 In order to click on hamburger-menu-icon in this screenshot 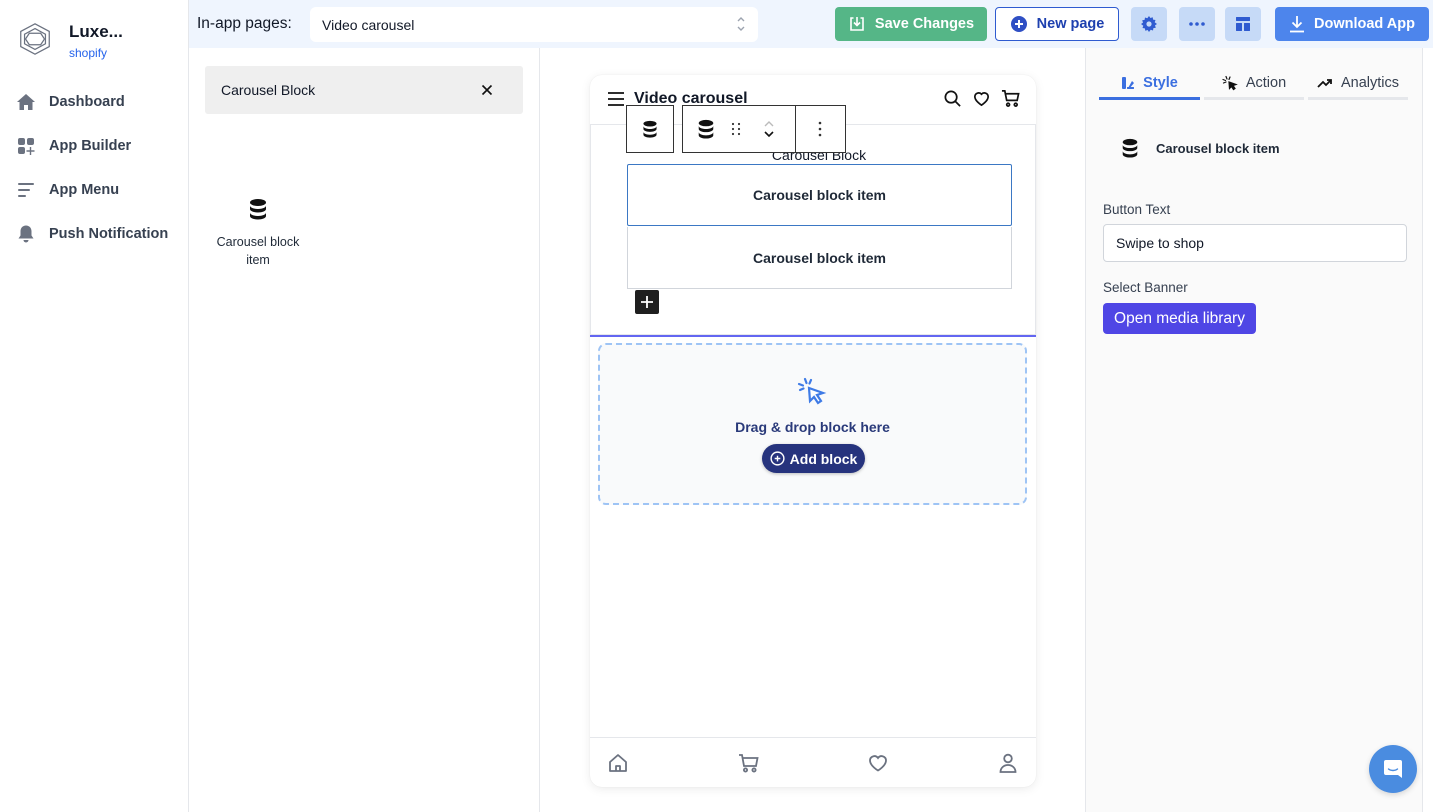, I will do `click(616, 99)`.